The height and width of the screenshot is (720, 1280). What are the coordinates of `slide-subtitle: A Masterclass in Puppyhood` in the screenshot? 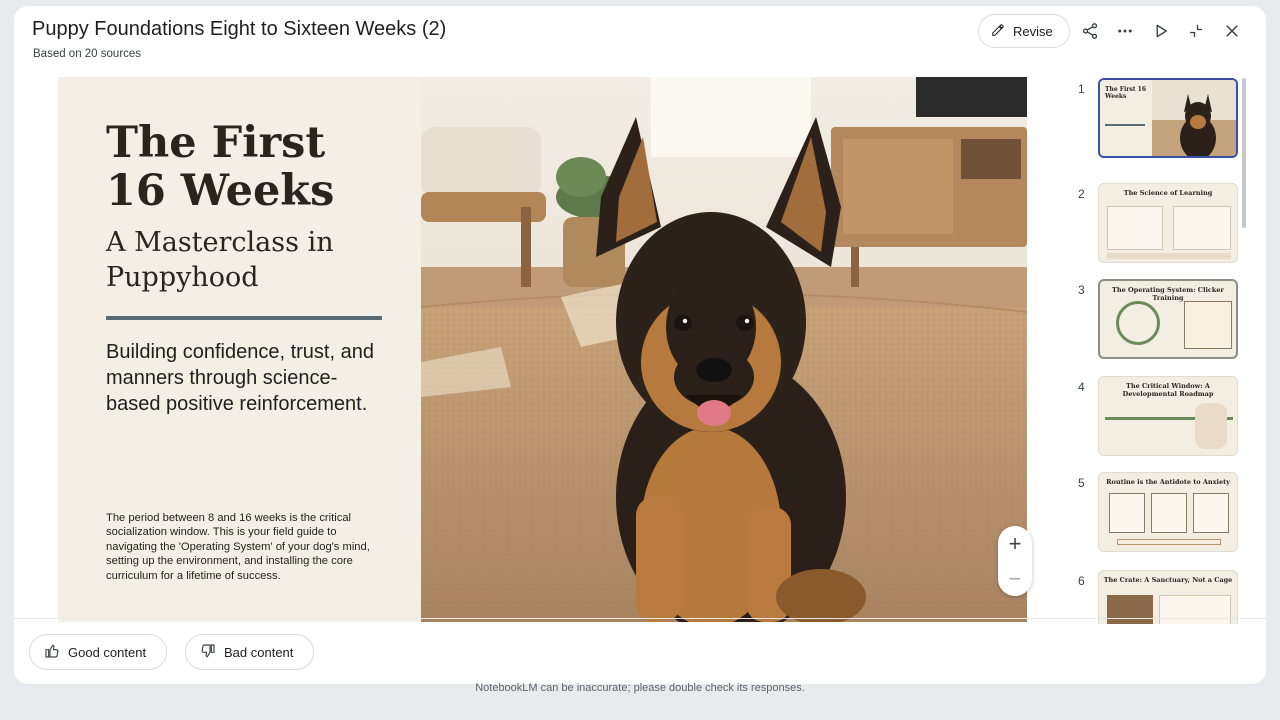 It's located at (220, 260).